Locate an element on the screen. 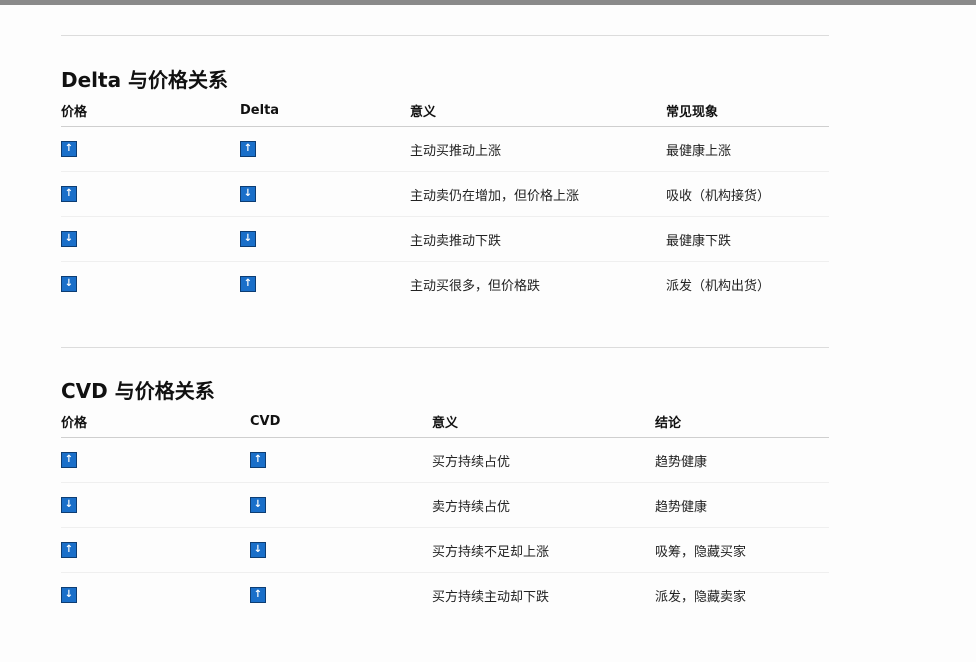 The width and height of the screenshot is (976, 662). header-conclusion: 结论 is located at coordinates (742, 422).